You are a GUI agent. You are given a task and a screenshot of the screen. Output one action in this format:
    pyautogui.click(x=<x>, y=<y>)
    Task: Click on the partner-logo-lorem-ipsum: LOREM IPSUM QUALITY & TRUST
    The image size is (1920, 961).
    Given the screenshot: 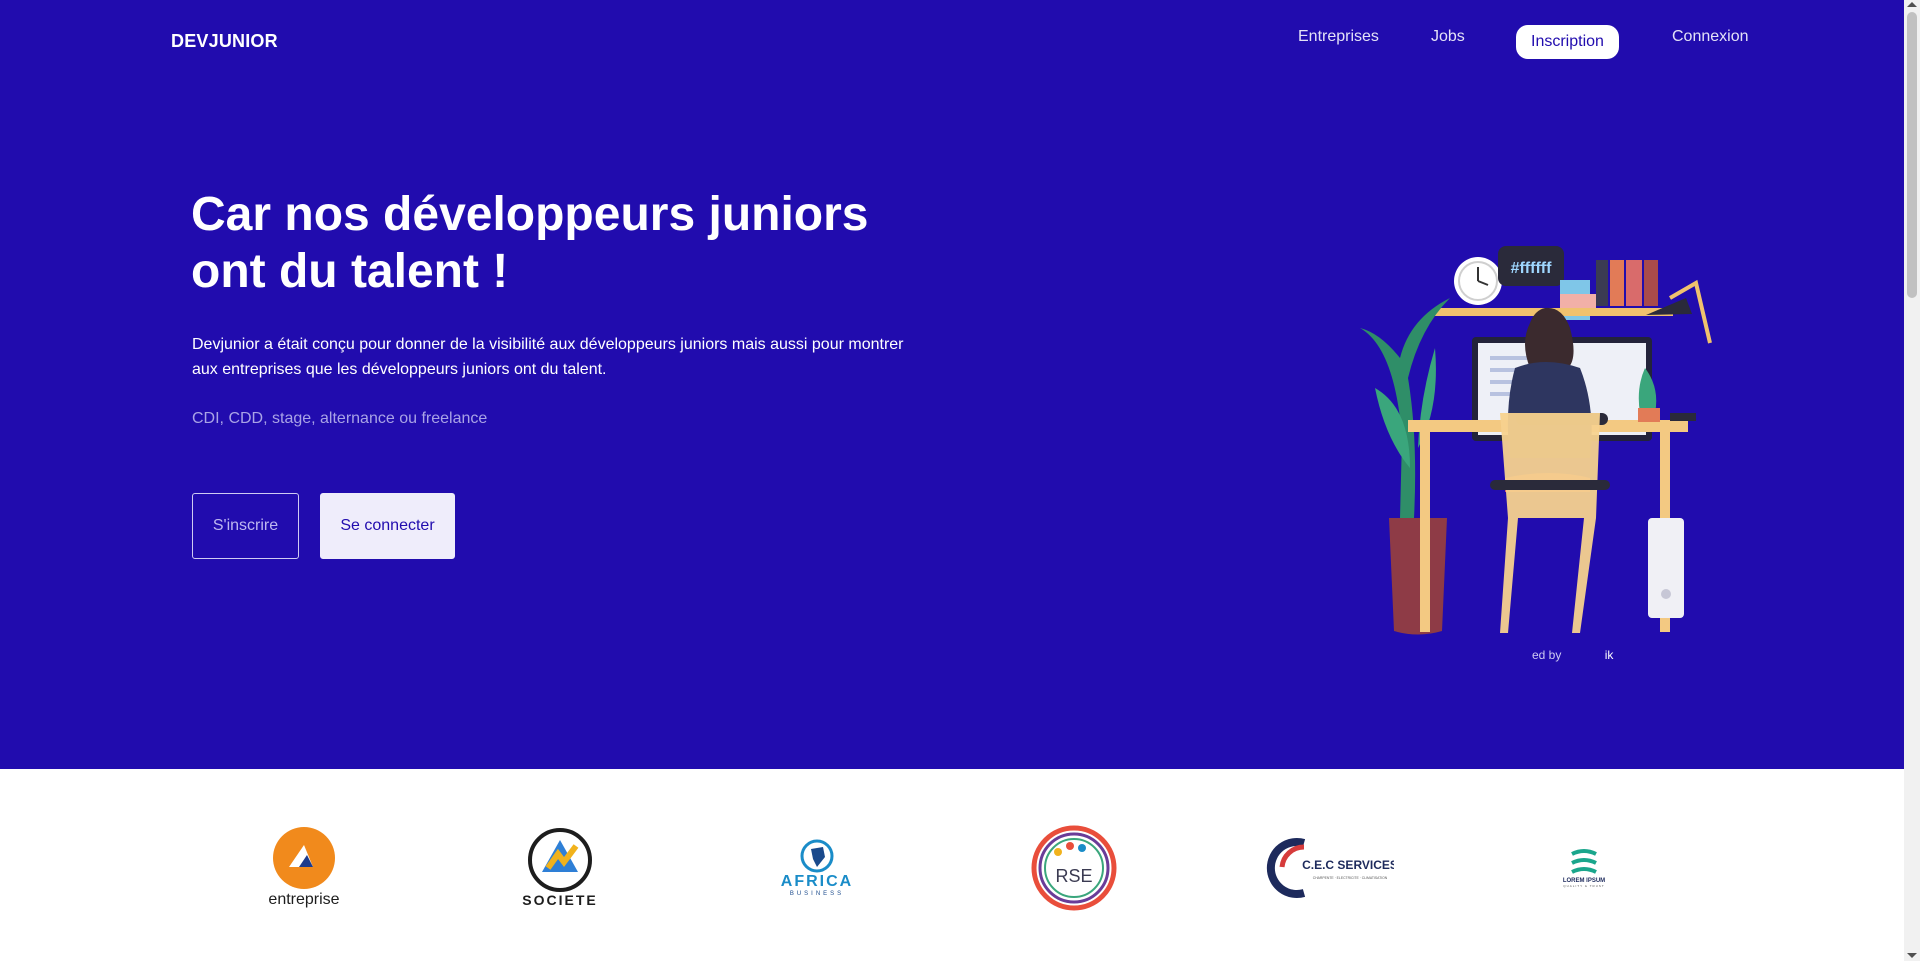 What is the action you would take?
    pyautogui.click(x=1584, y=868)
    